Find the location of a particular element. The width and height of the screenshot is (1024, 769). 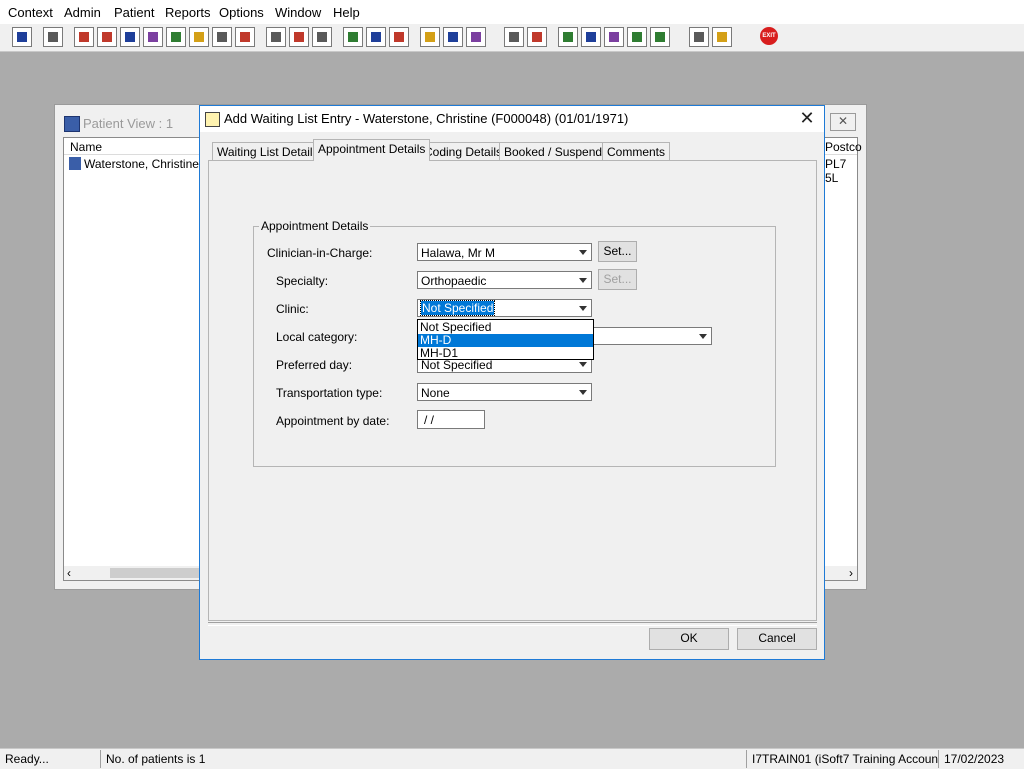

clinician-label: Clinician-in-Charge: is located at coordinates (320, 253).